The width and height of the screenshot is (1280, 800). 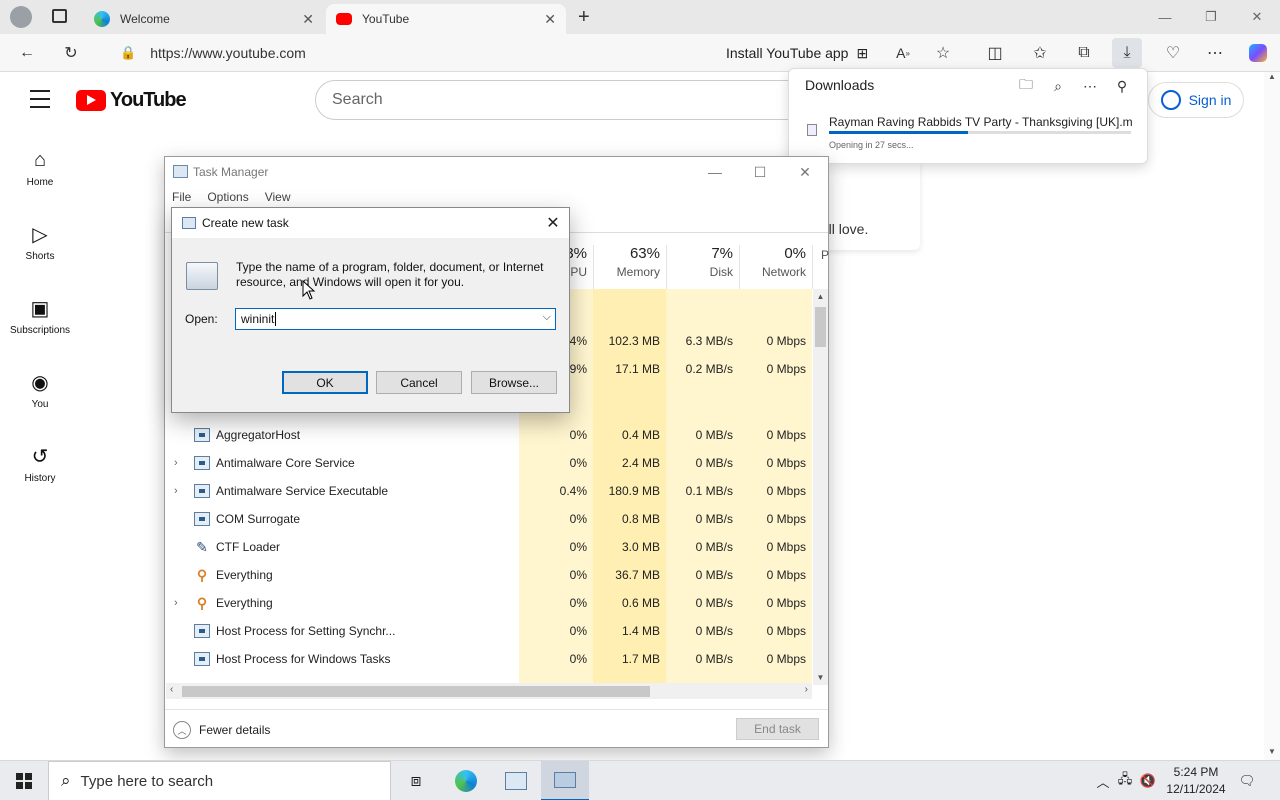 I want to click on copilot-icon, so click(x=1258, y=53).